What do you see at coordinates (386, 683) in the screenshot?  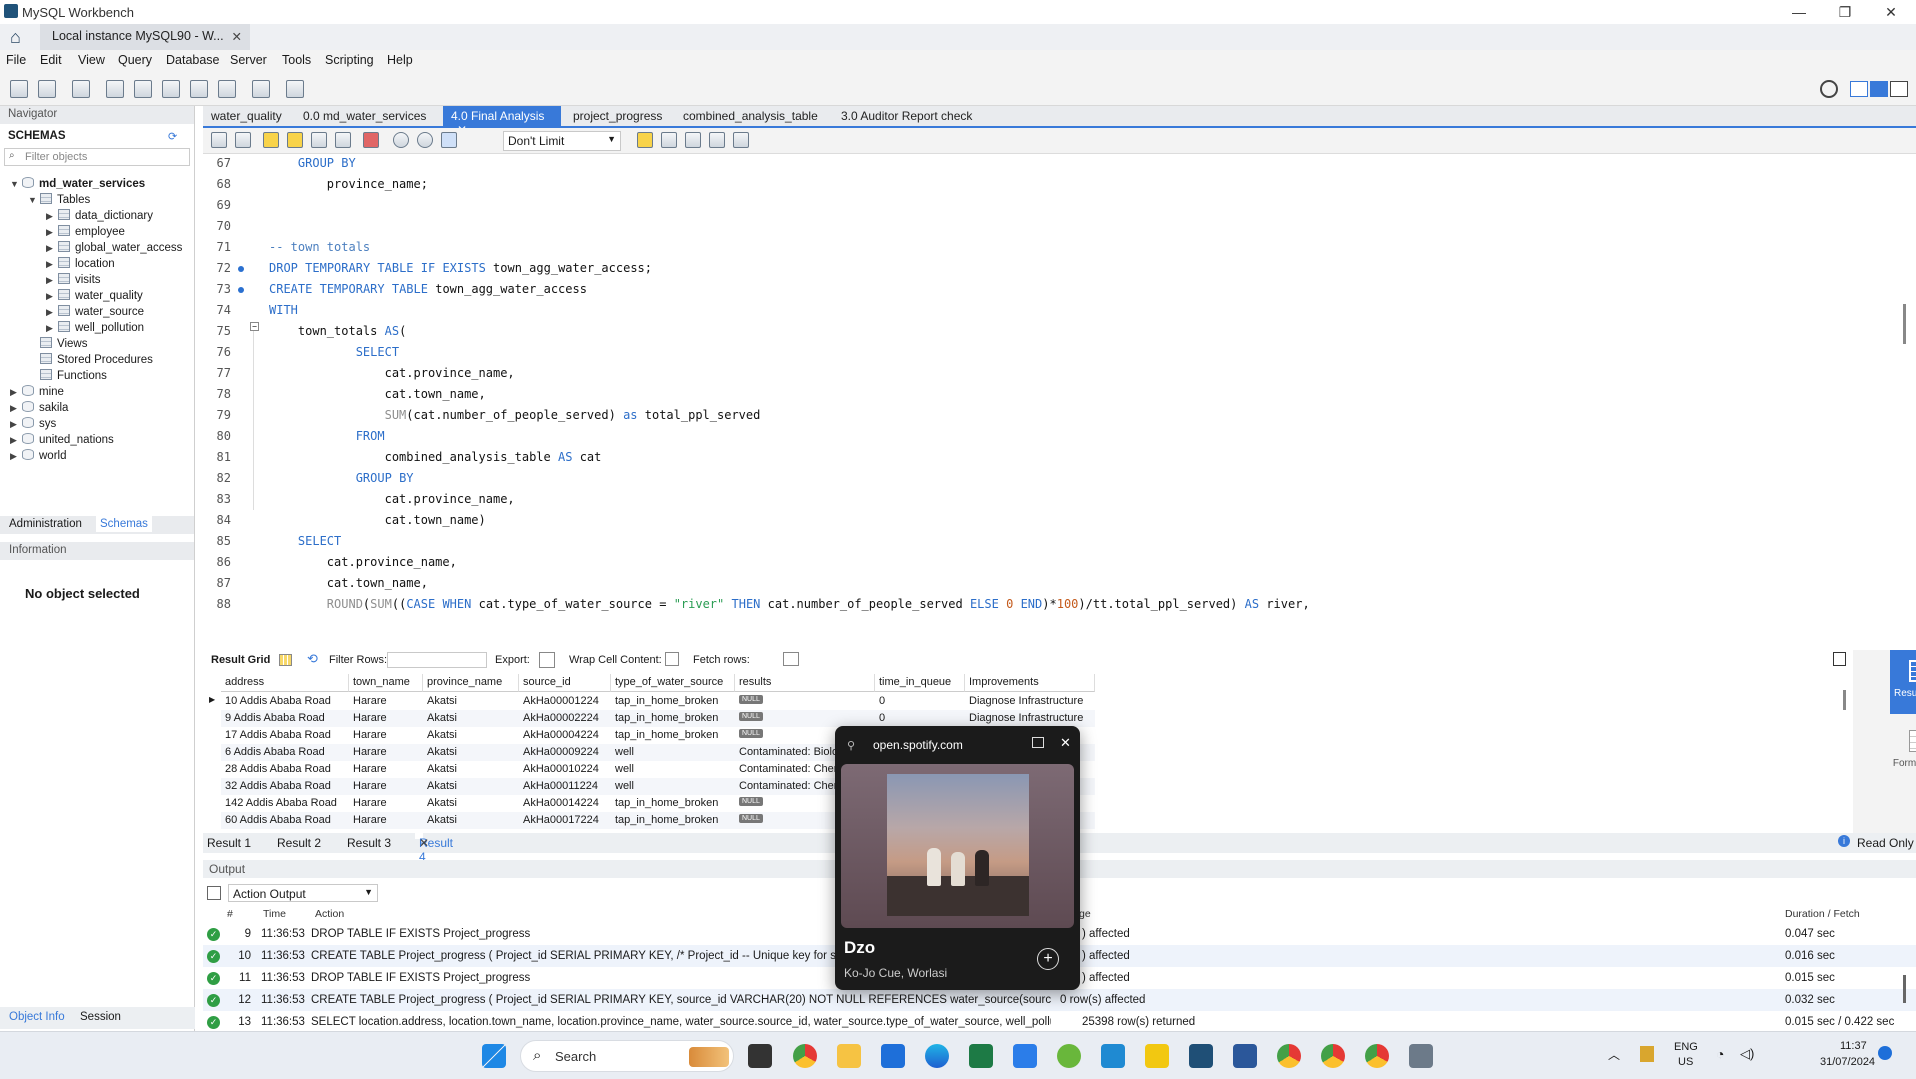 I see `column-header: town_name` at bounding box center [386, 683].